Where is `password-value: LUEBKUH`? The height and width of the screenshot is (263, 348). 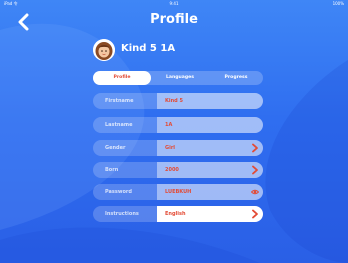
password-value: LUEBKUH is located at coordinates (178, 192).